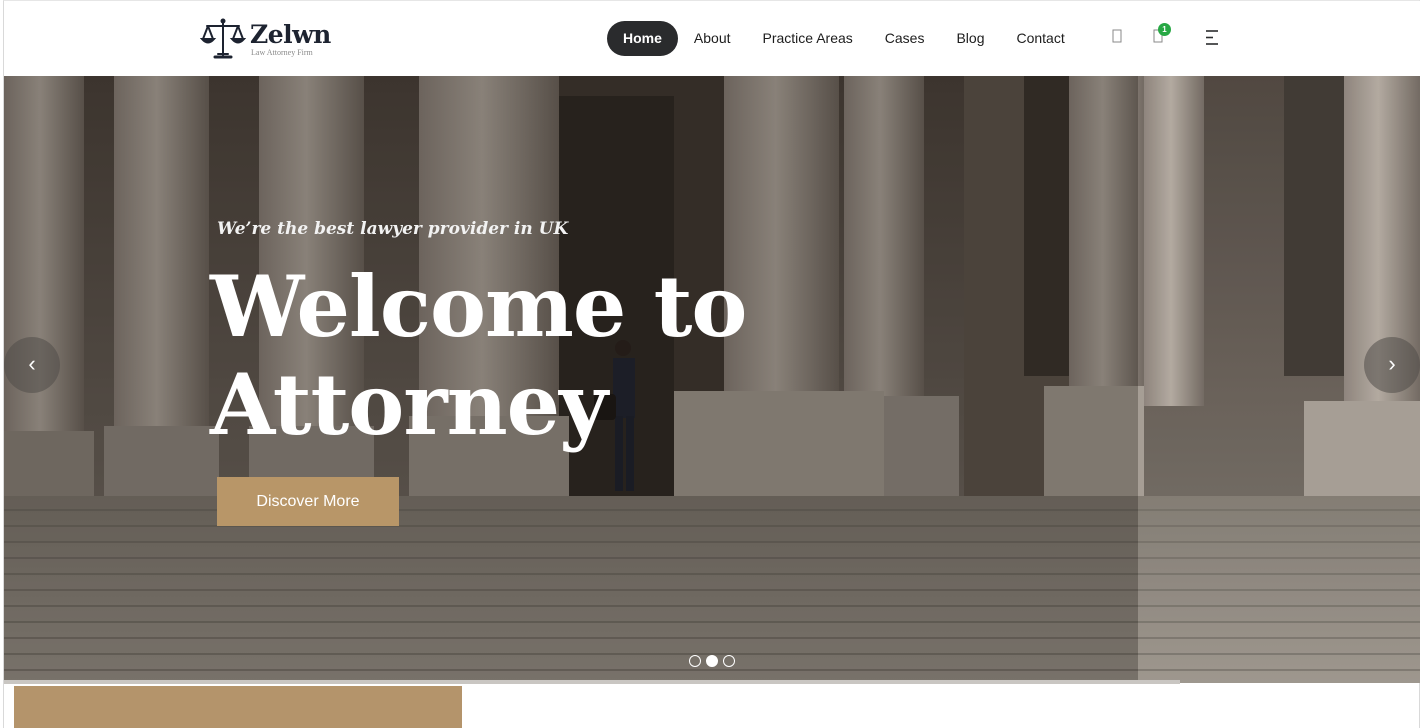  Describe the element at coordinates (970, 38) in the screenshot. I see `nav-item-blog: Blog` at that location.